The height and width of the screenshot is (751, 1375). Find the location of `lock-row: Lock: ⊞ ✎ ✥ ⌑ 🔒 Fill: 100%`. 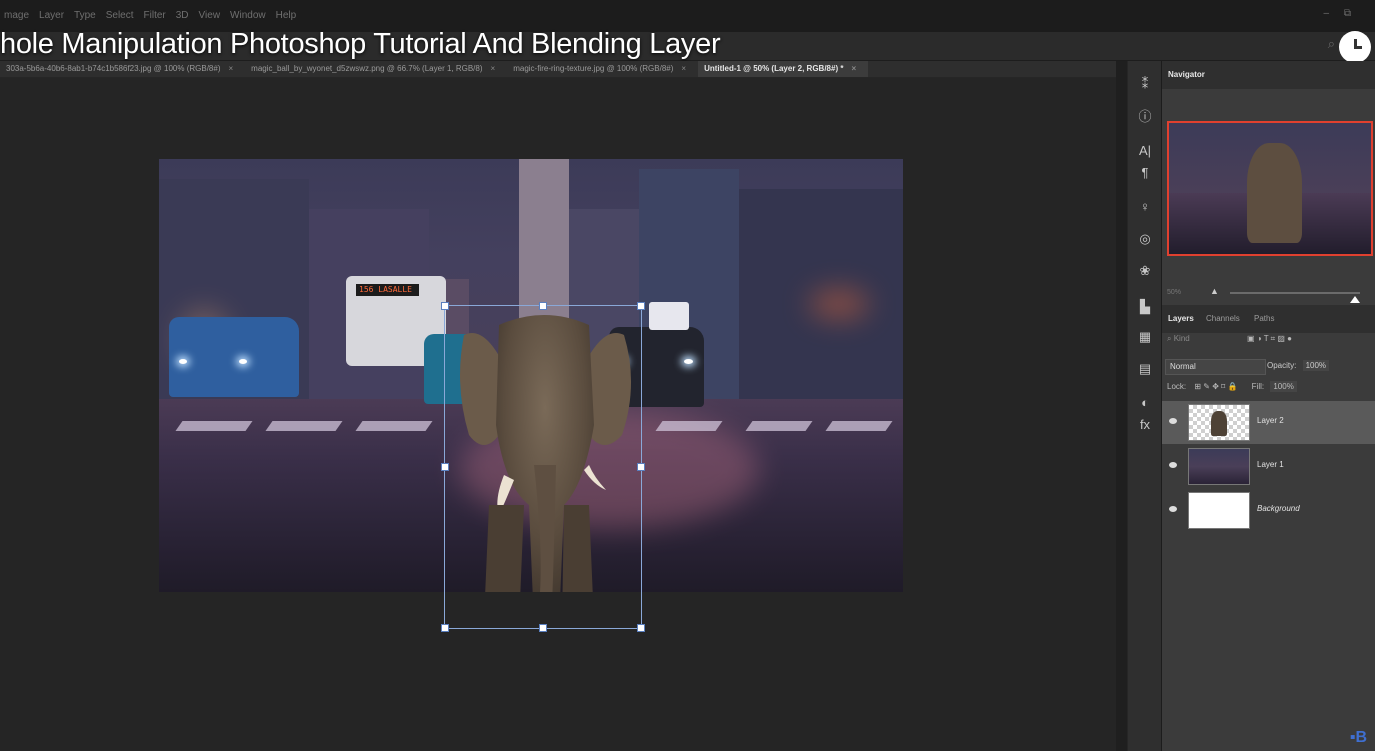

lock-row: Lock: ⊞ ✎ ✥ ⌑ 🔒 Fill: 100% is located at coordinates (1232, 386).